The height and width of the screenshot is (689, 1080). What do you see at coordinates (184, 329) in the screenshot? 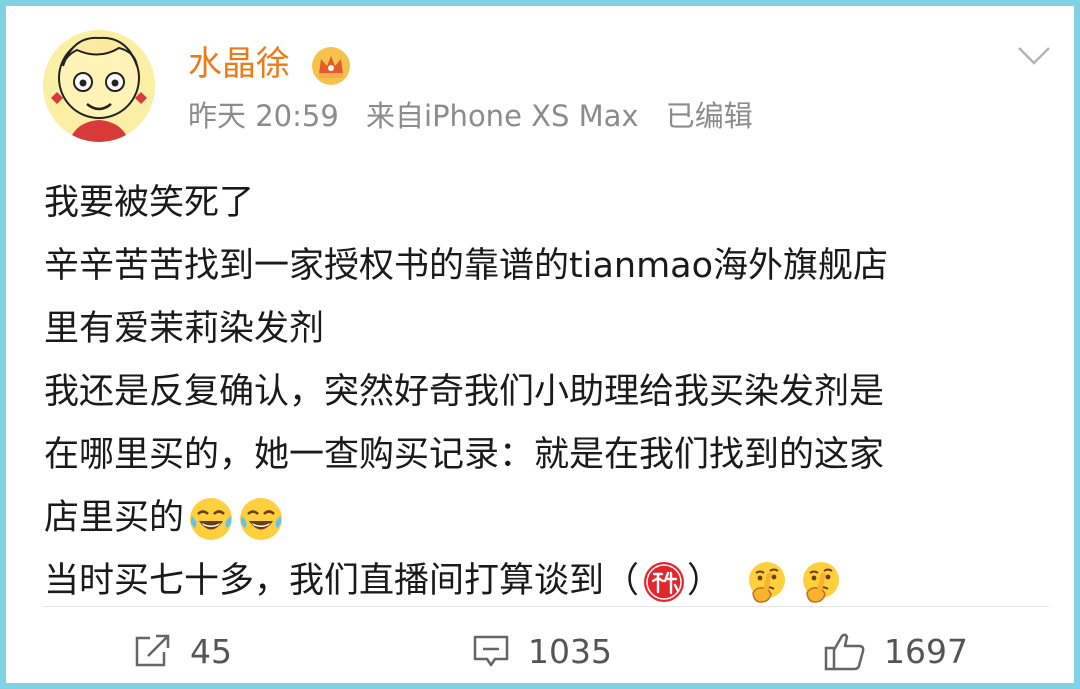
I see `content-line: 里有爱茉莉染发剂` at bounding box center [184, 329].